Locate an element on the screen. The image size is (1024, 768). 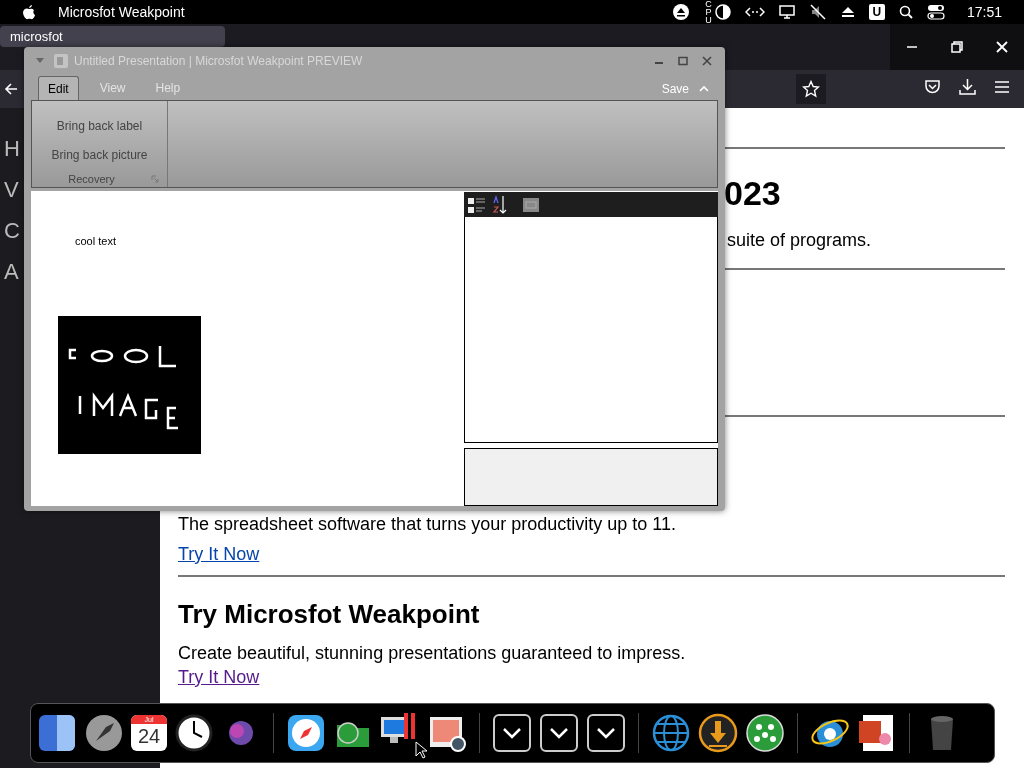
download-circle-icon is located at coordinates (718, 733).